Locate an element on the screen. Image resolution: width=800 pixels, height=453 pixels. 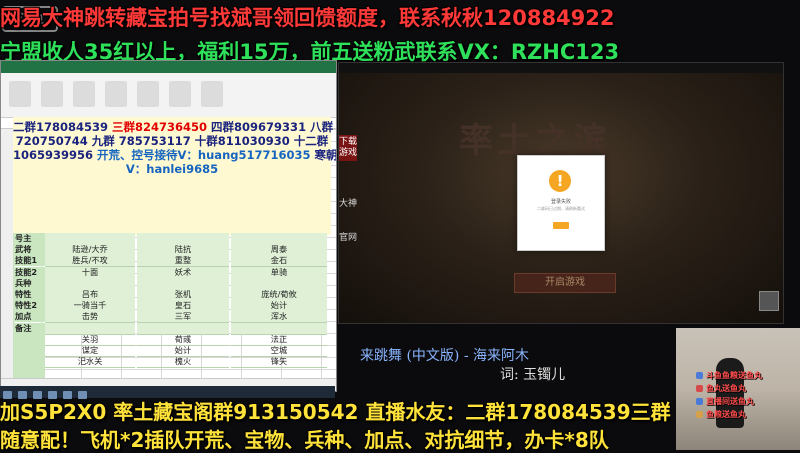
table-cell: 汜水关 is located at coordinates (90, 362).